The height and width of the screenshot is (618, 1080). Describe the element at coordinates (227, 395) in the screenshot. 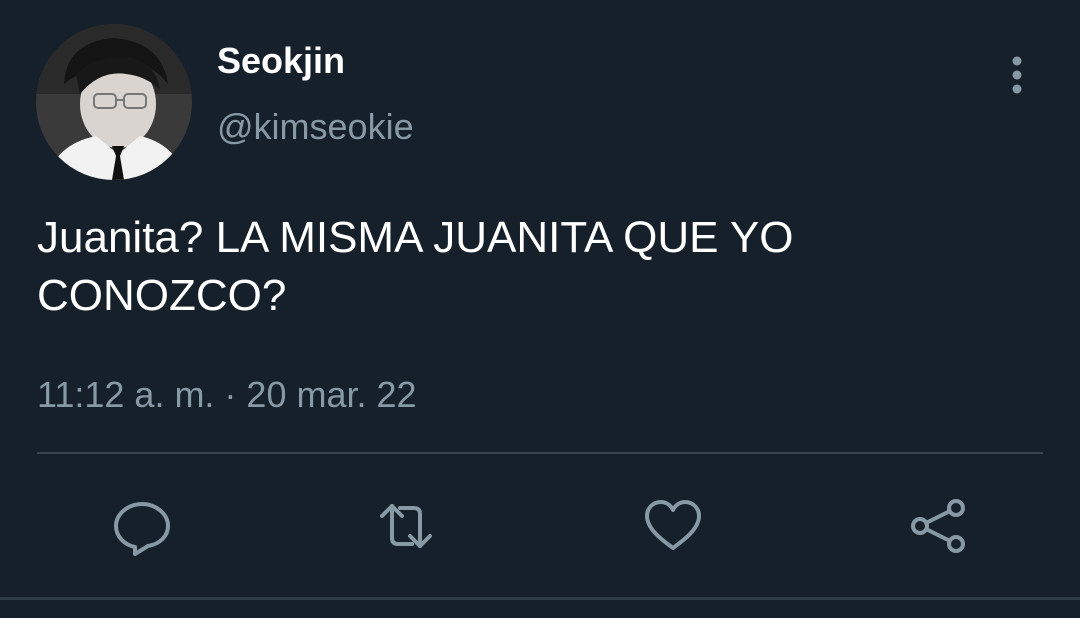

I see `tweet-timestamp: 11:12 a. m. · 20 mar. 22` at that location.